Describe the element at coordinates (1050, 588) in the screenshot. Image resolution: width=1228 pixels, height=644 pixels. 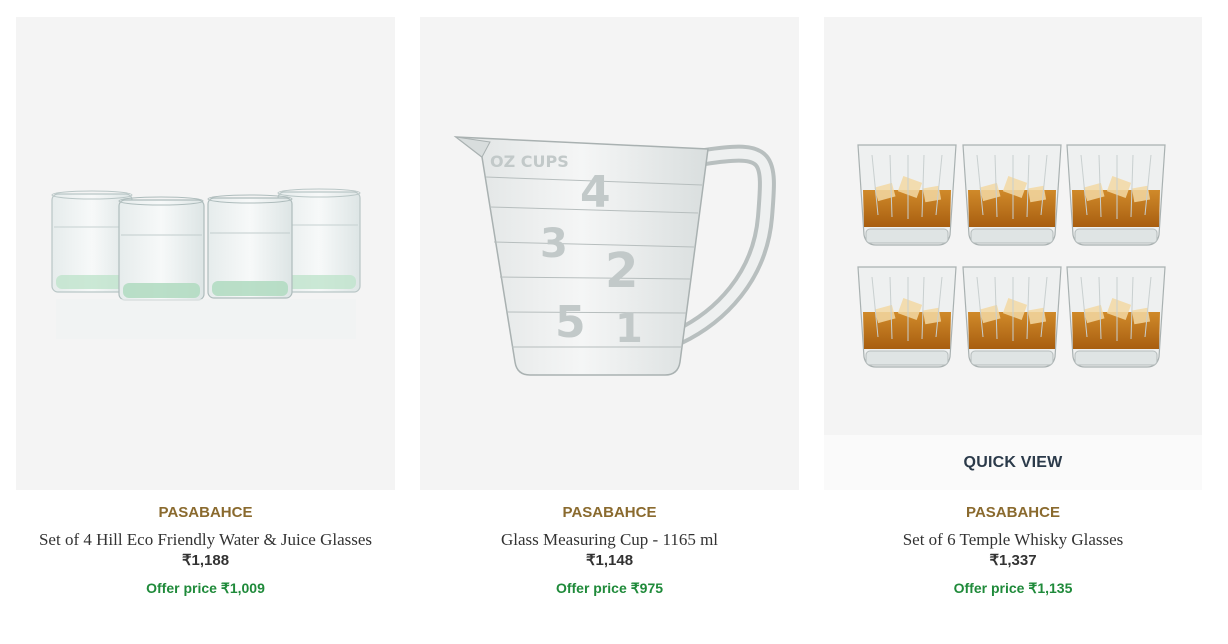
I see `offer-value: ₹1,135` at that location.